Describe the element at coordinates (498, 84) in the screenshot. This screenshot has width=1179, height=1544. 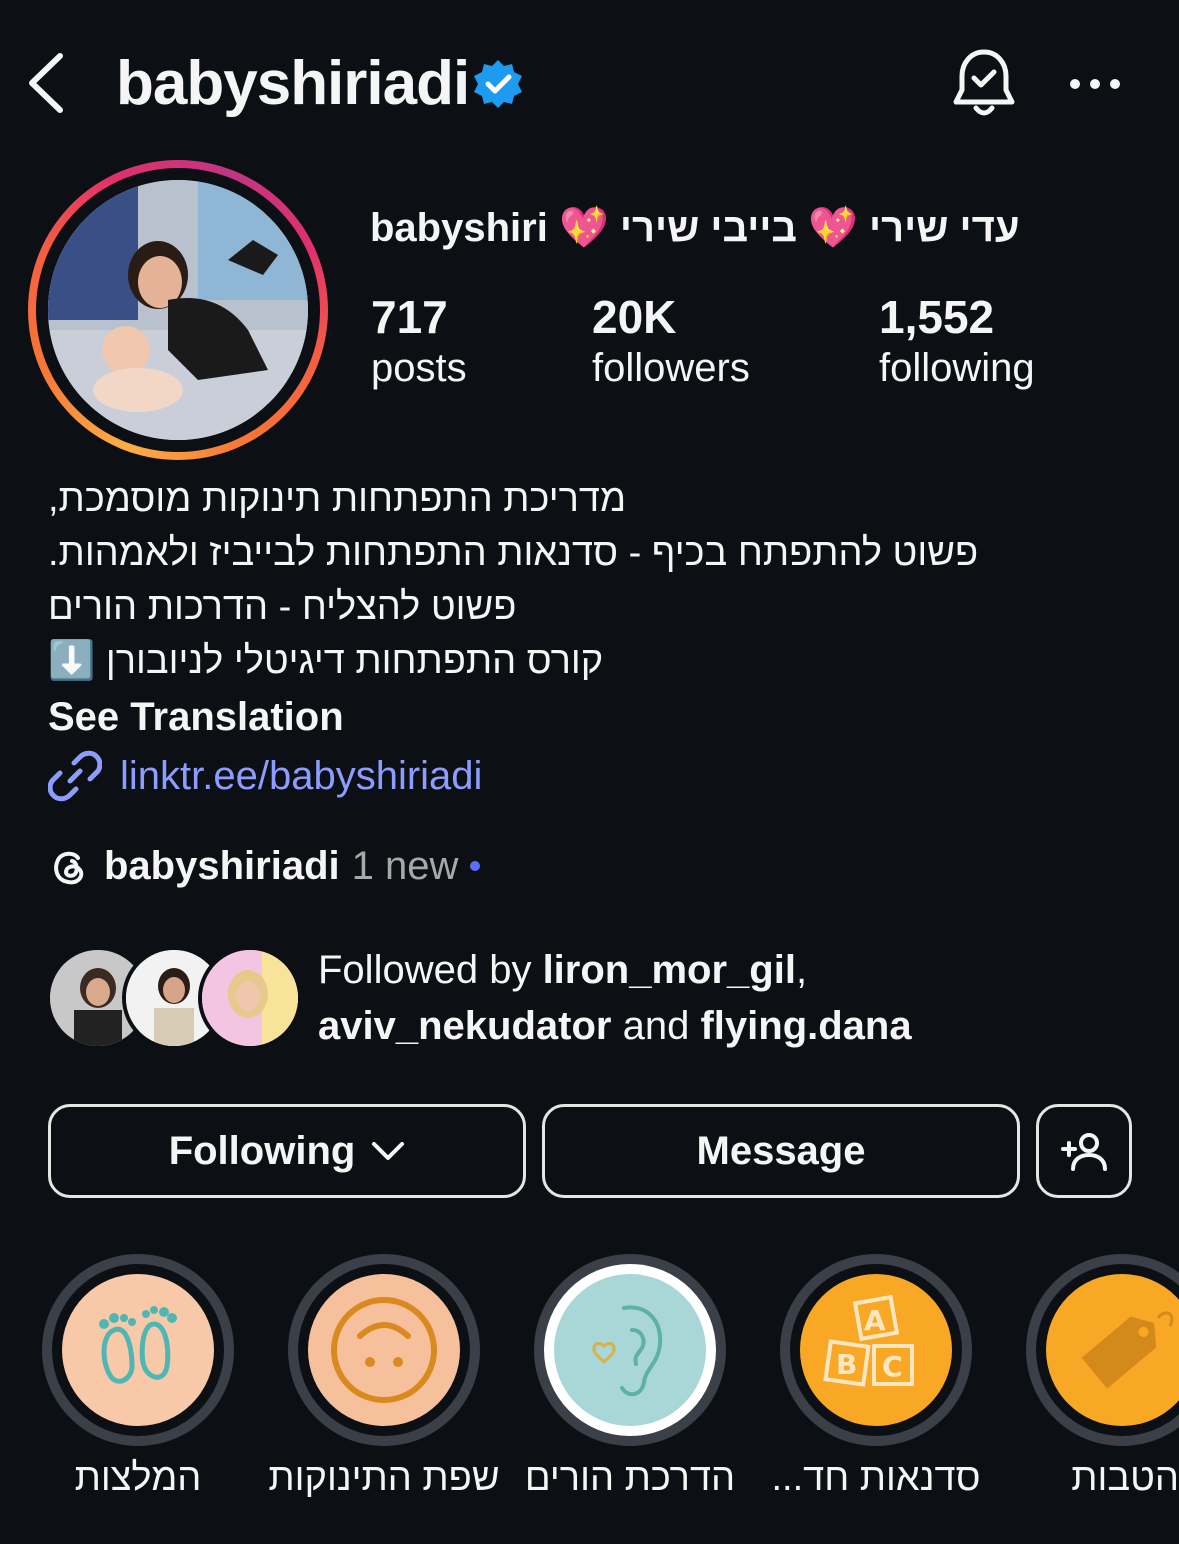
I see `verified-badge-icon` at that location.